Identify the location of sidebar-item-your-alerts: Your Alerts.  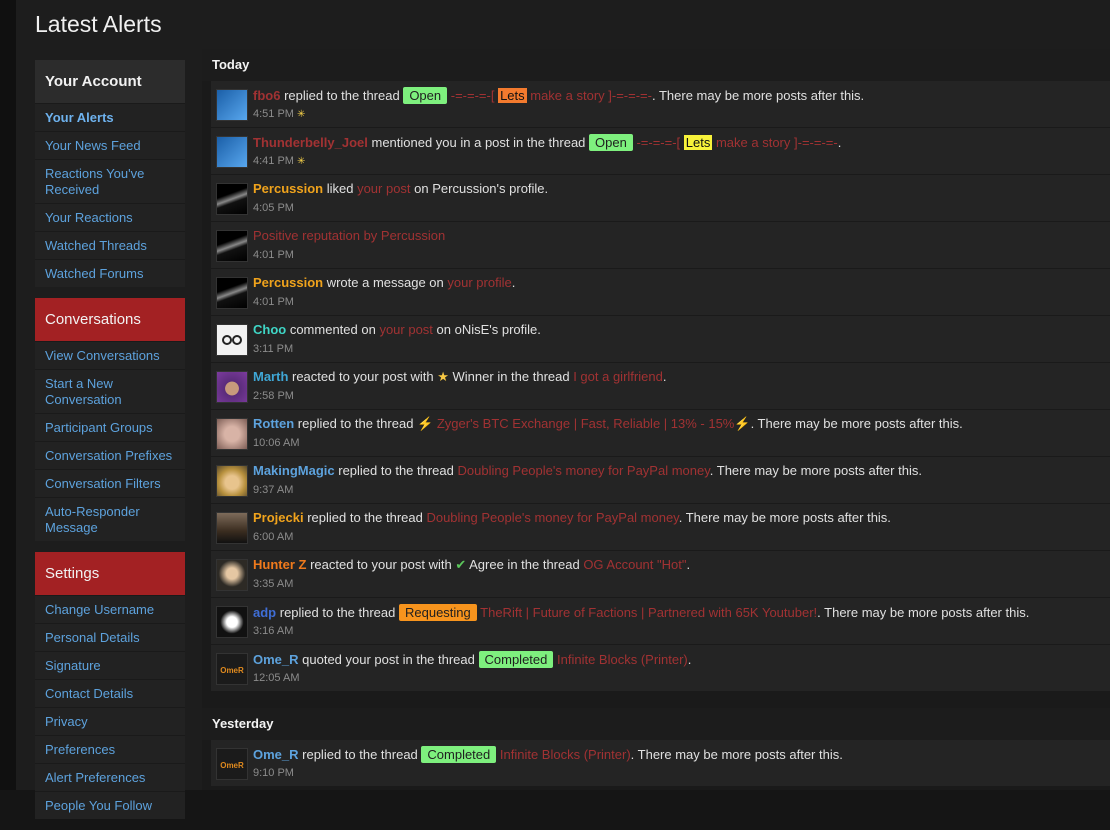
(110, 117).